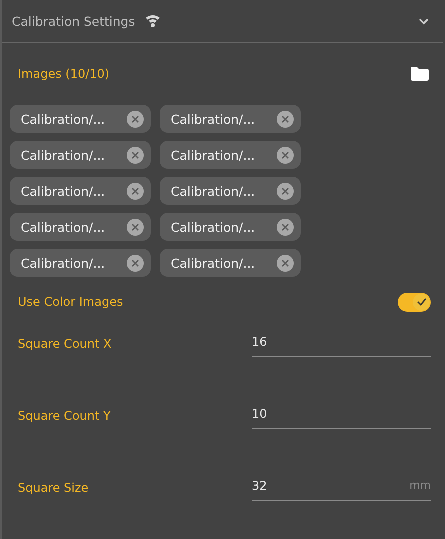 This screenshot has width=445, height=539. I want to click on folder-icon, so click(420, 74).